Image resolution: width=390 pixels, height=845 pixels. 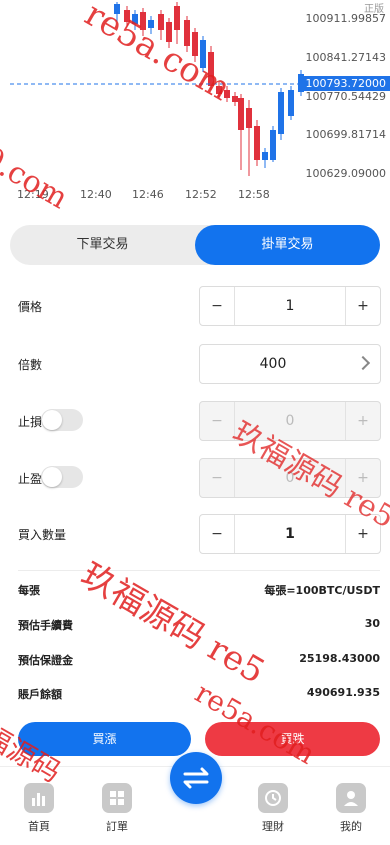 What do you see at coordinates (217, 478) in the screenshot?
I see `take-profit-minus-button: −` at bounding box center [217, 478].